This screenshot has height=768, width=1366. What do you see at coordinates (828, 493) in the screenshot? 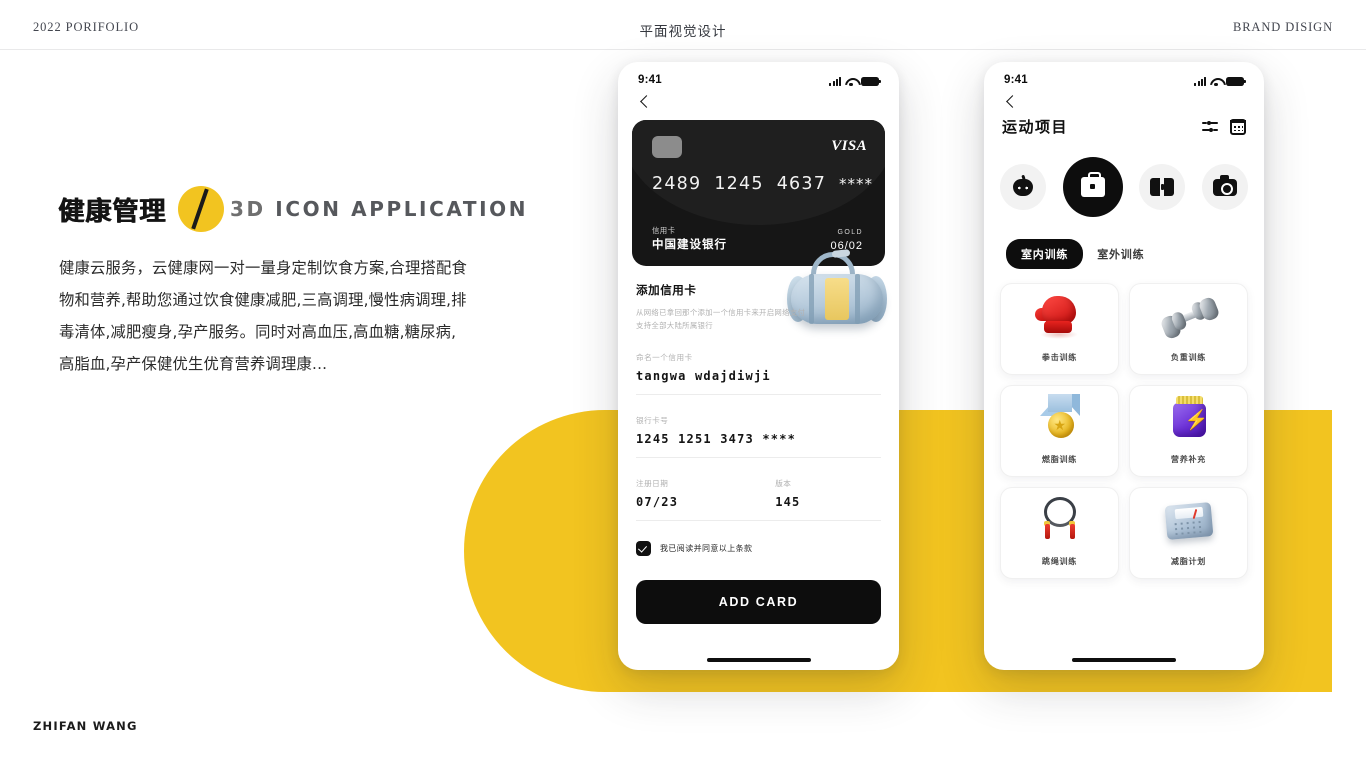
I see `field-version: 版本 145` at bounding box center [828, 493].